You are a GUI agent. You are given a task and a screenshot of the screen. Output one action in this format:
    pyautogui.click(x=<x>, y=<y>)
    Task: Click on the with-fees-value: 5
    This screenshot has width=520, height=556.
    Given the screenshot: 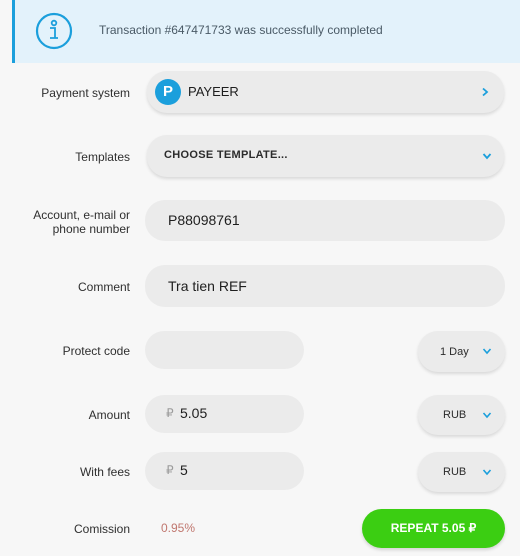 What is the action you would take?
    pyautogui.click(x=184, y=470)
    